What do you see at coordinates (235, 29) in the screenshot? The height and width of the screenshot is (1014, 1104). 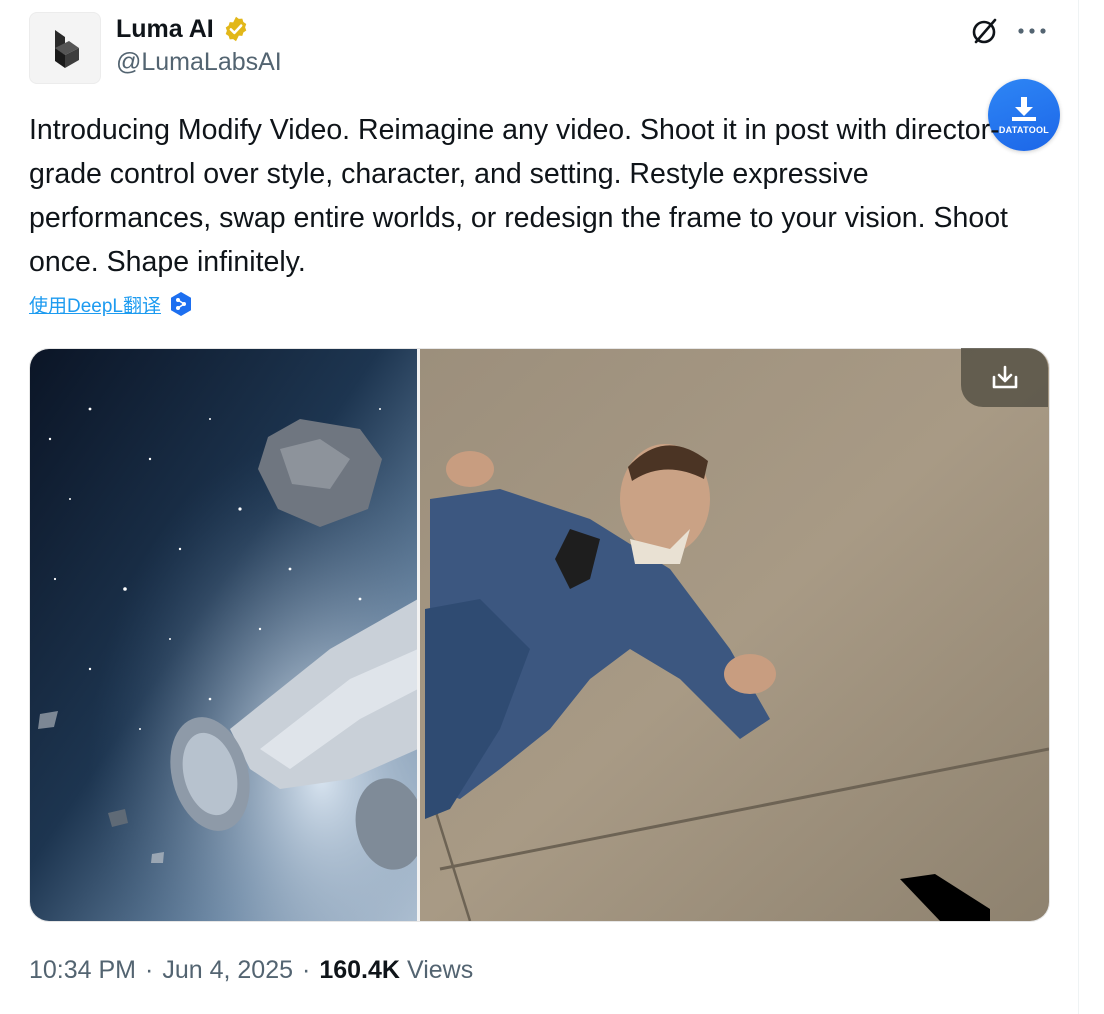 I see `verified-badge-icon` at bounding box center [235, 29].